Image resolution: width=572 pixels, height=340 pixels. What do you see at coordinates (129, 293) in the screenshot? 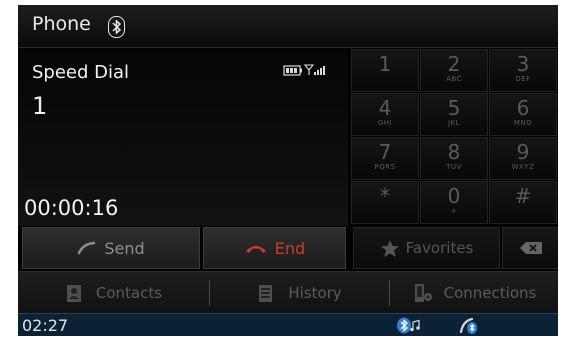
I see `contacts-label: Contacts` at bounding box center [129, 293].